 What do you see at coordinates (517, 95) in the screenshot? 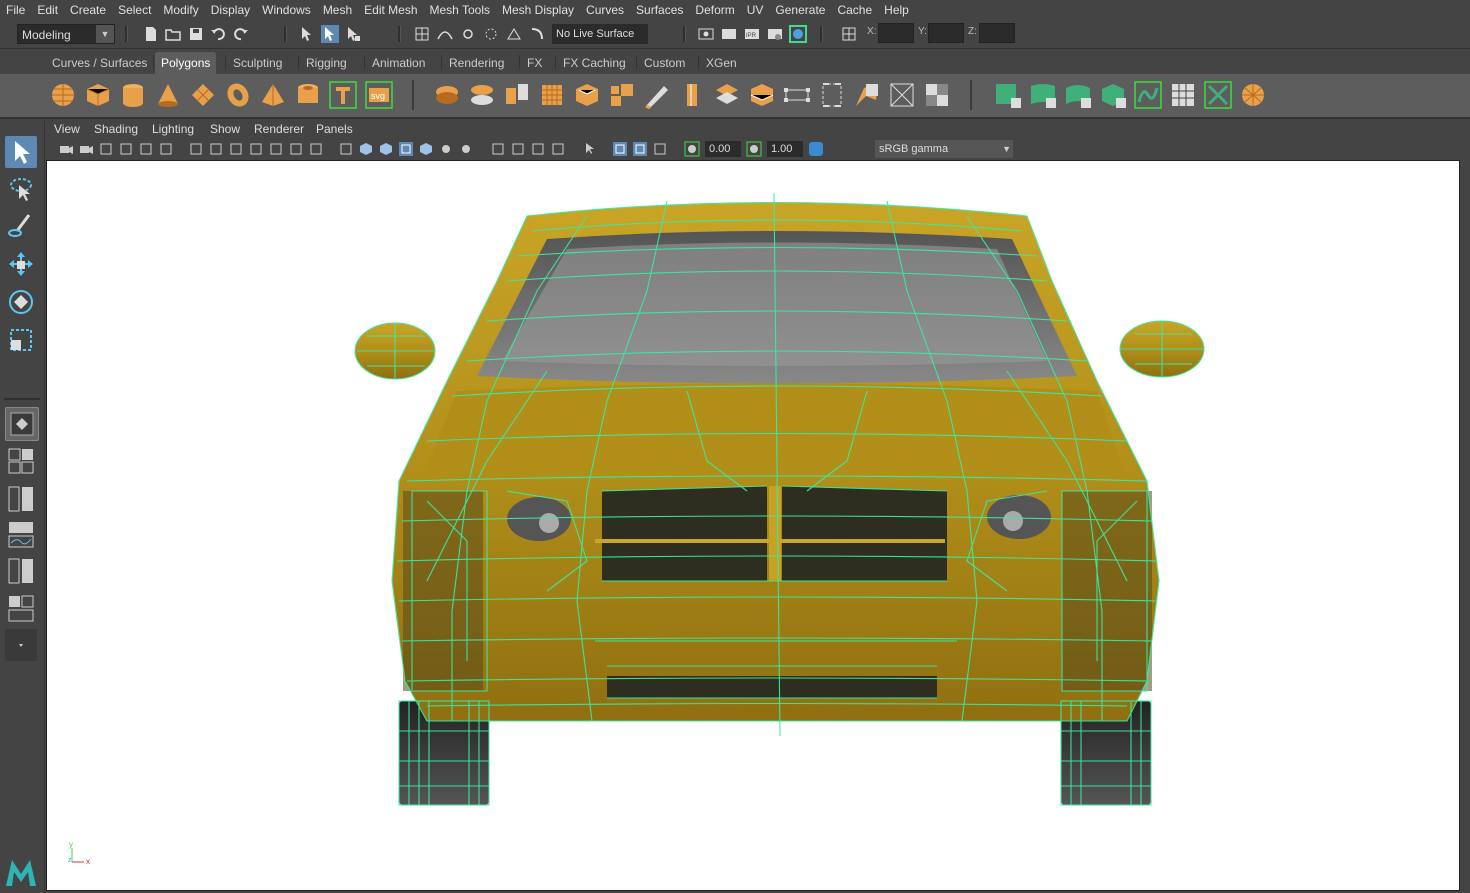
I see `extract-icon` at bounding box center [517, 95].